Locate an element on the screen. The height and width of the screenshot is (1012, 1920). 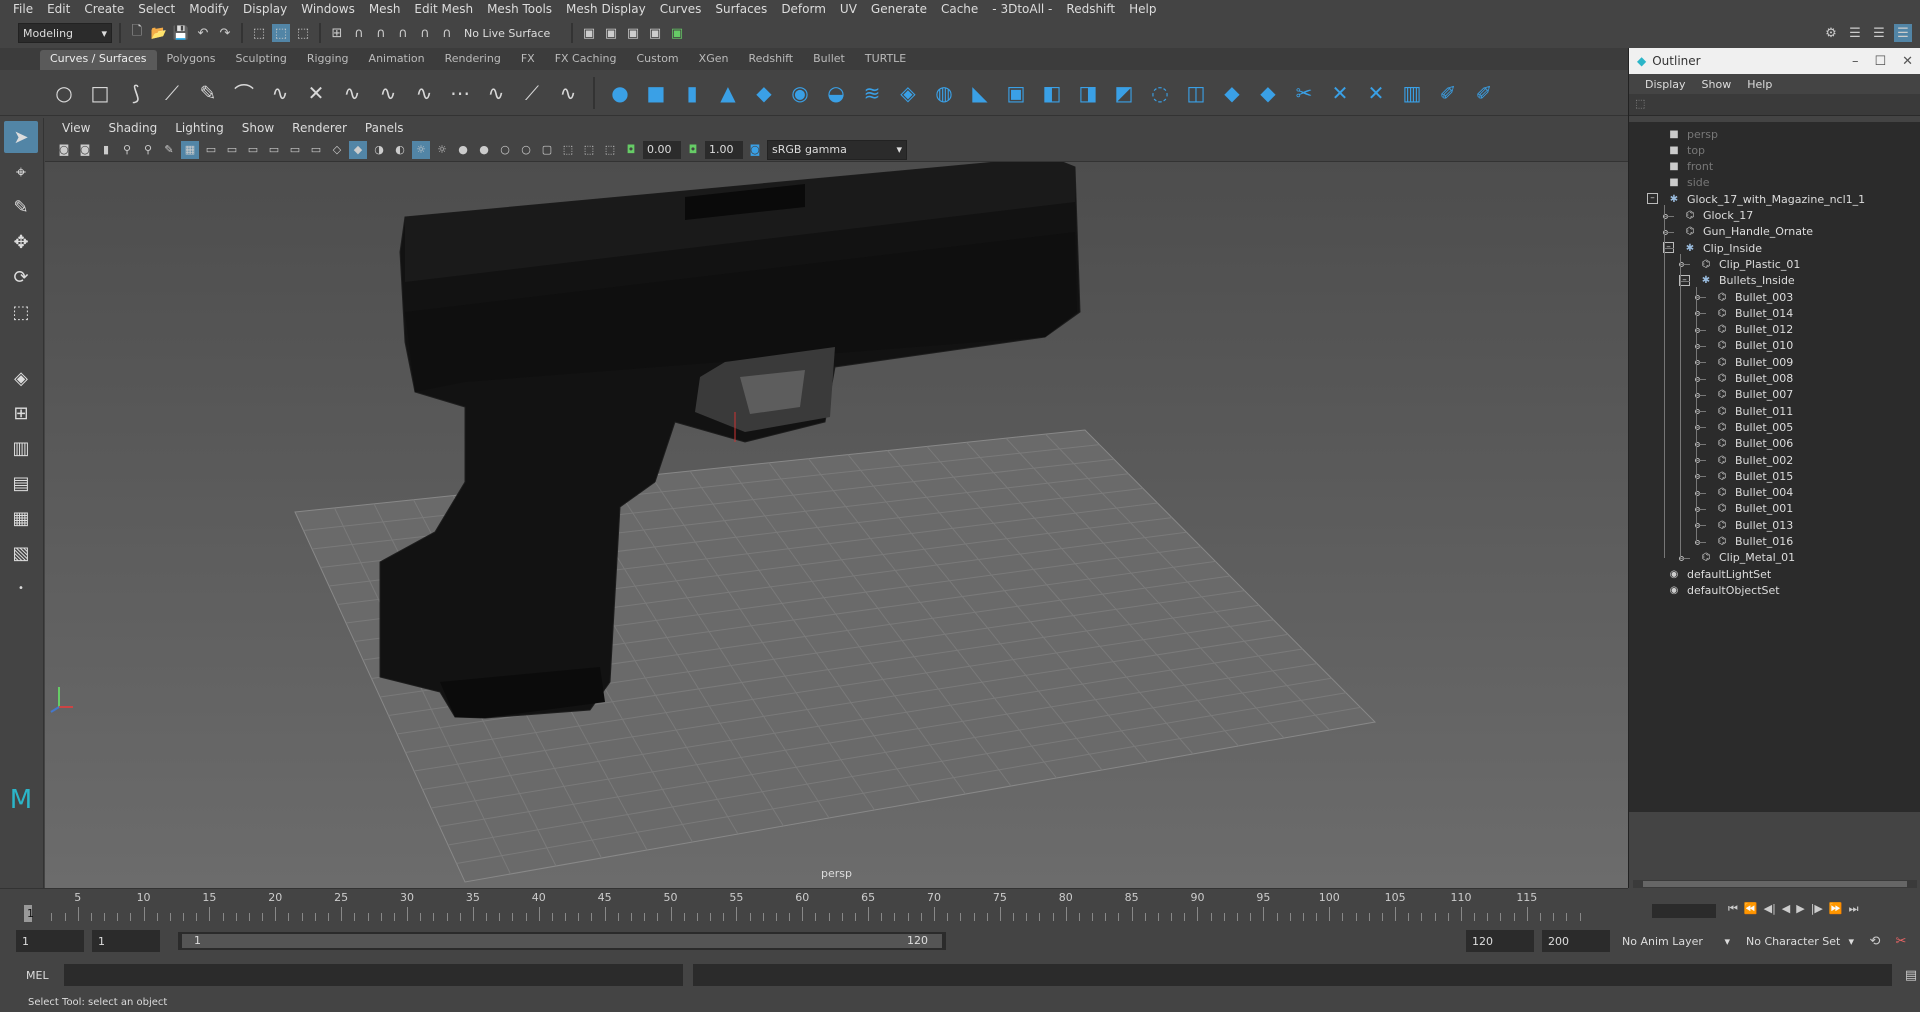
nurbs-square-icon: □ is located at coordinates (100, 93).